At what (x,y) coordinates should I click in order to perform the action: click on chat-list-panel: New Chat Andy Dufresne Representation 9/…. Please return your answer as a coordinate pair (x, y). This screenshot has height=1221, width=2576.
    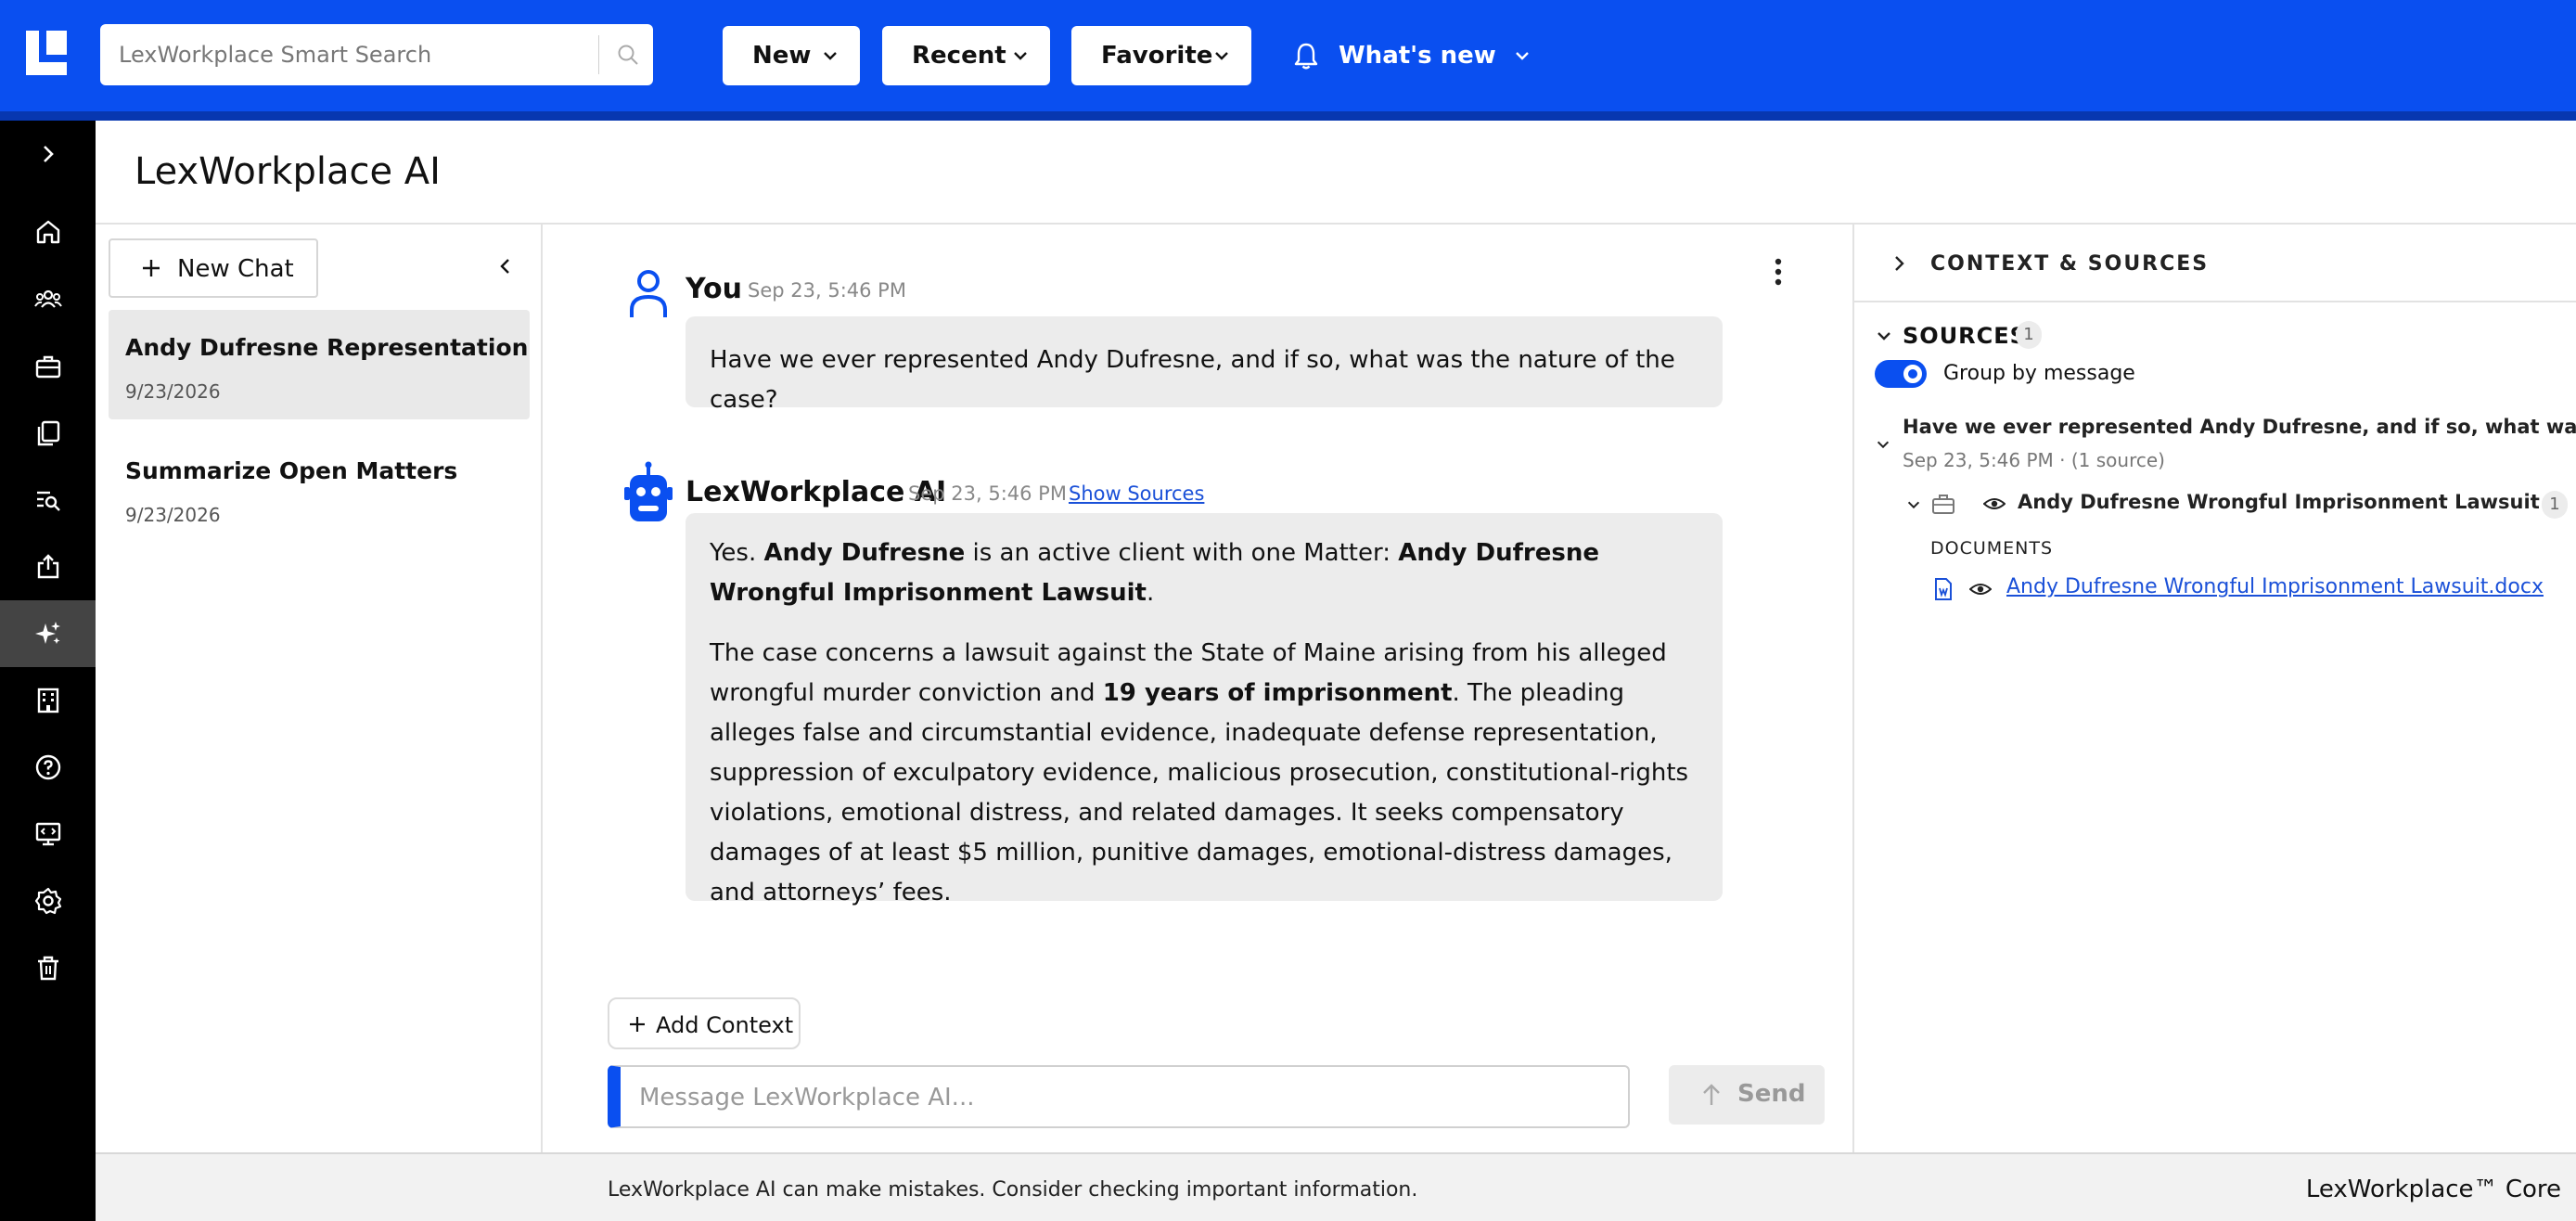
    Looking at the image, I should click on (319, 689).